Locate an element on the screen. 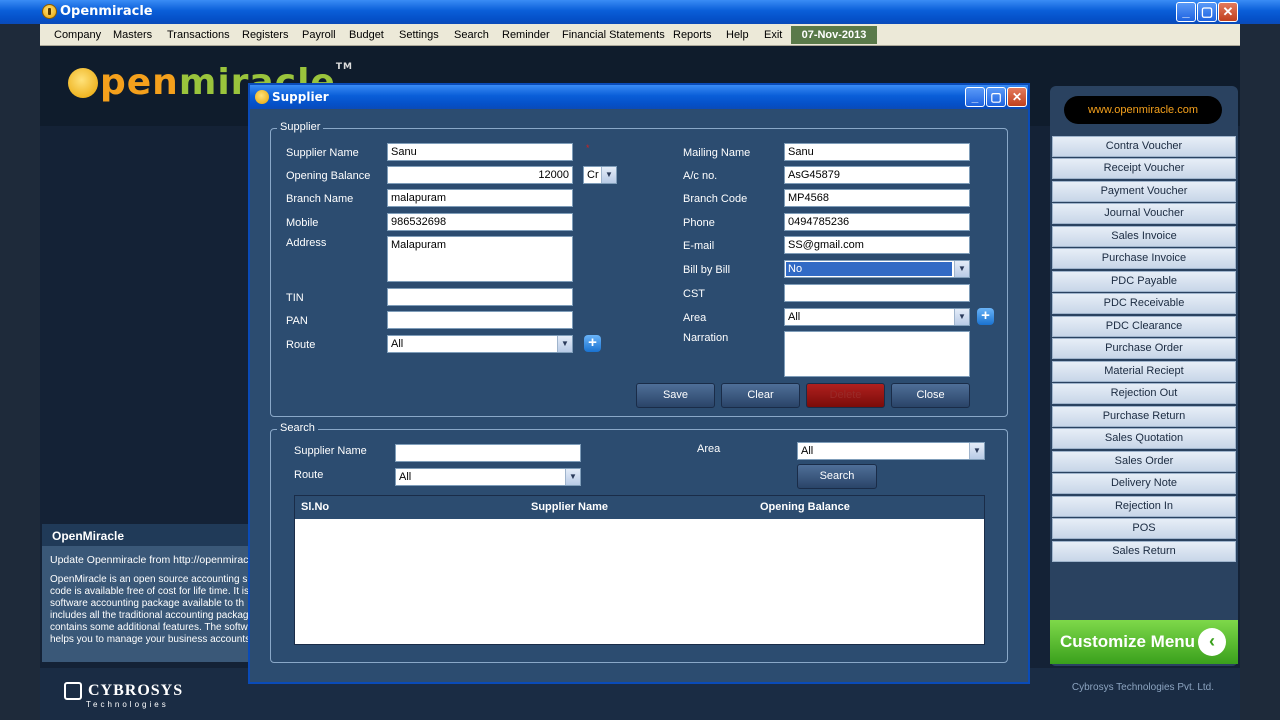  menu-registers: Registers is located at coordinates (265, 35).